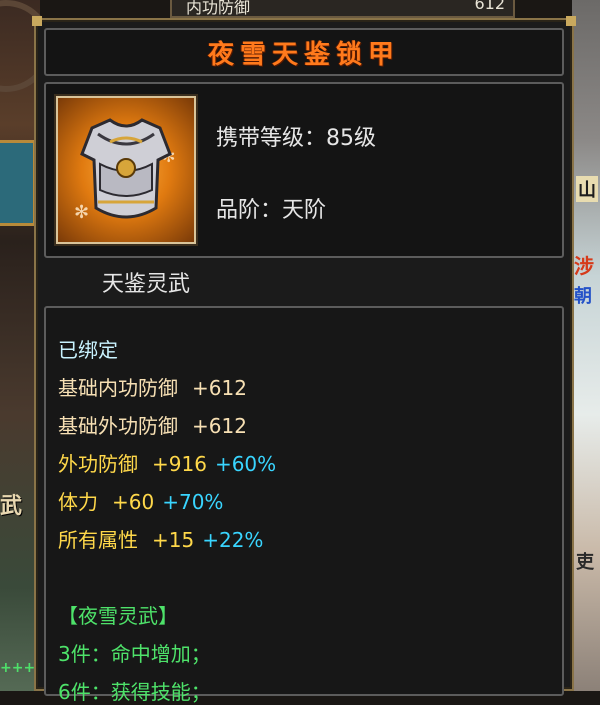 The image size is (600, 705). What do you see at coordinates (218, 8) in the screenshot?
I see `background-stat-label: 内功防御` at bounding box center [218, 8].